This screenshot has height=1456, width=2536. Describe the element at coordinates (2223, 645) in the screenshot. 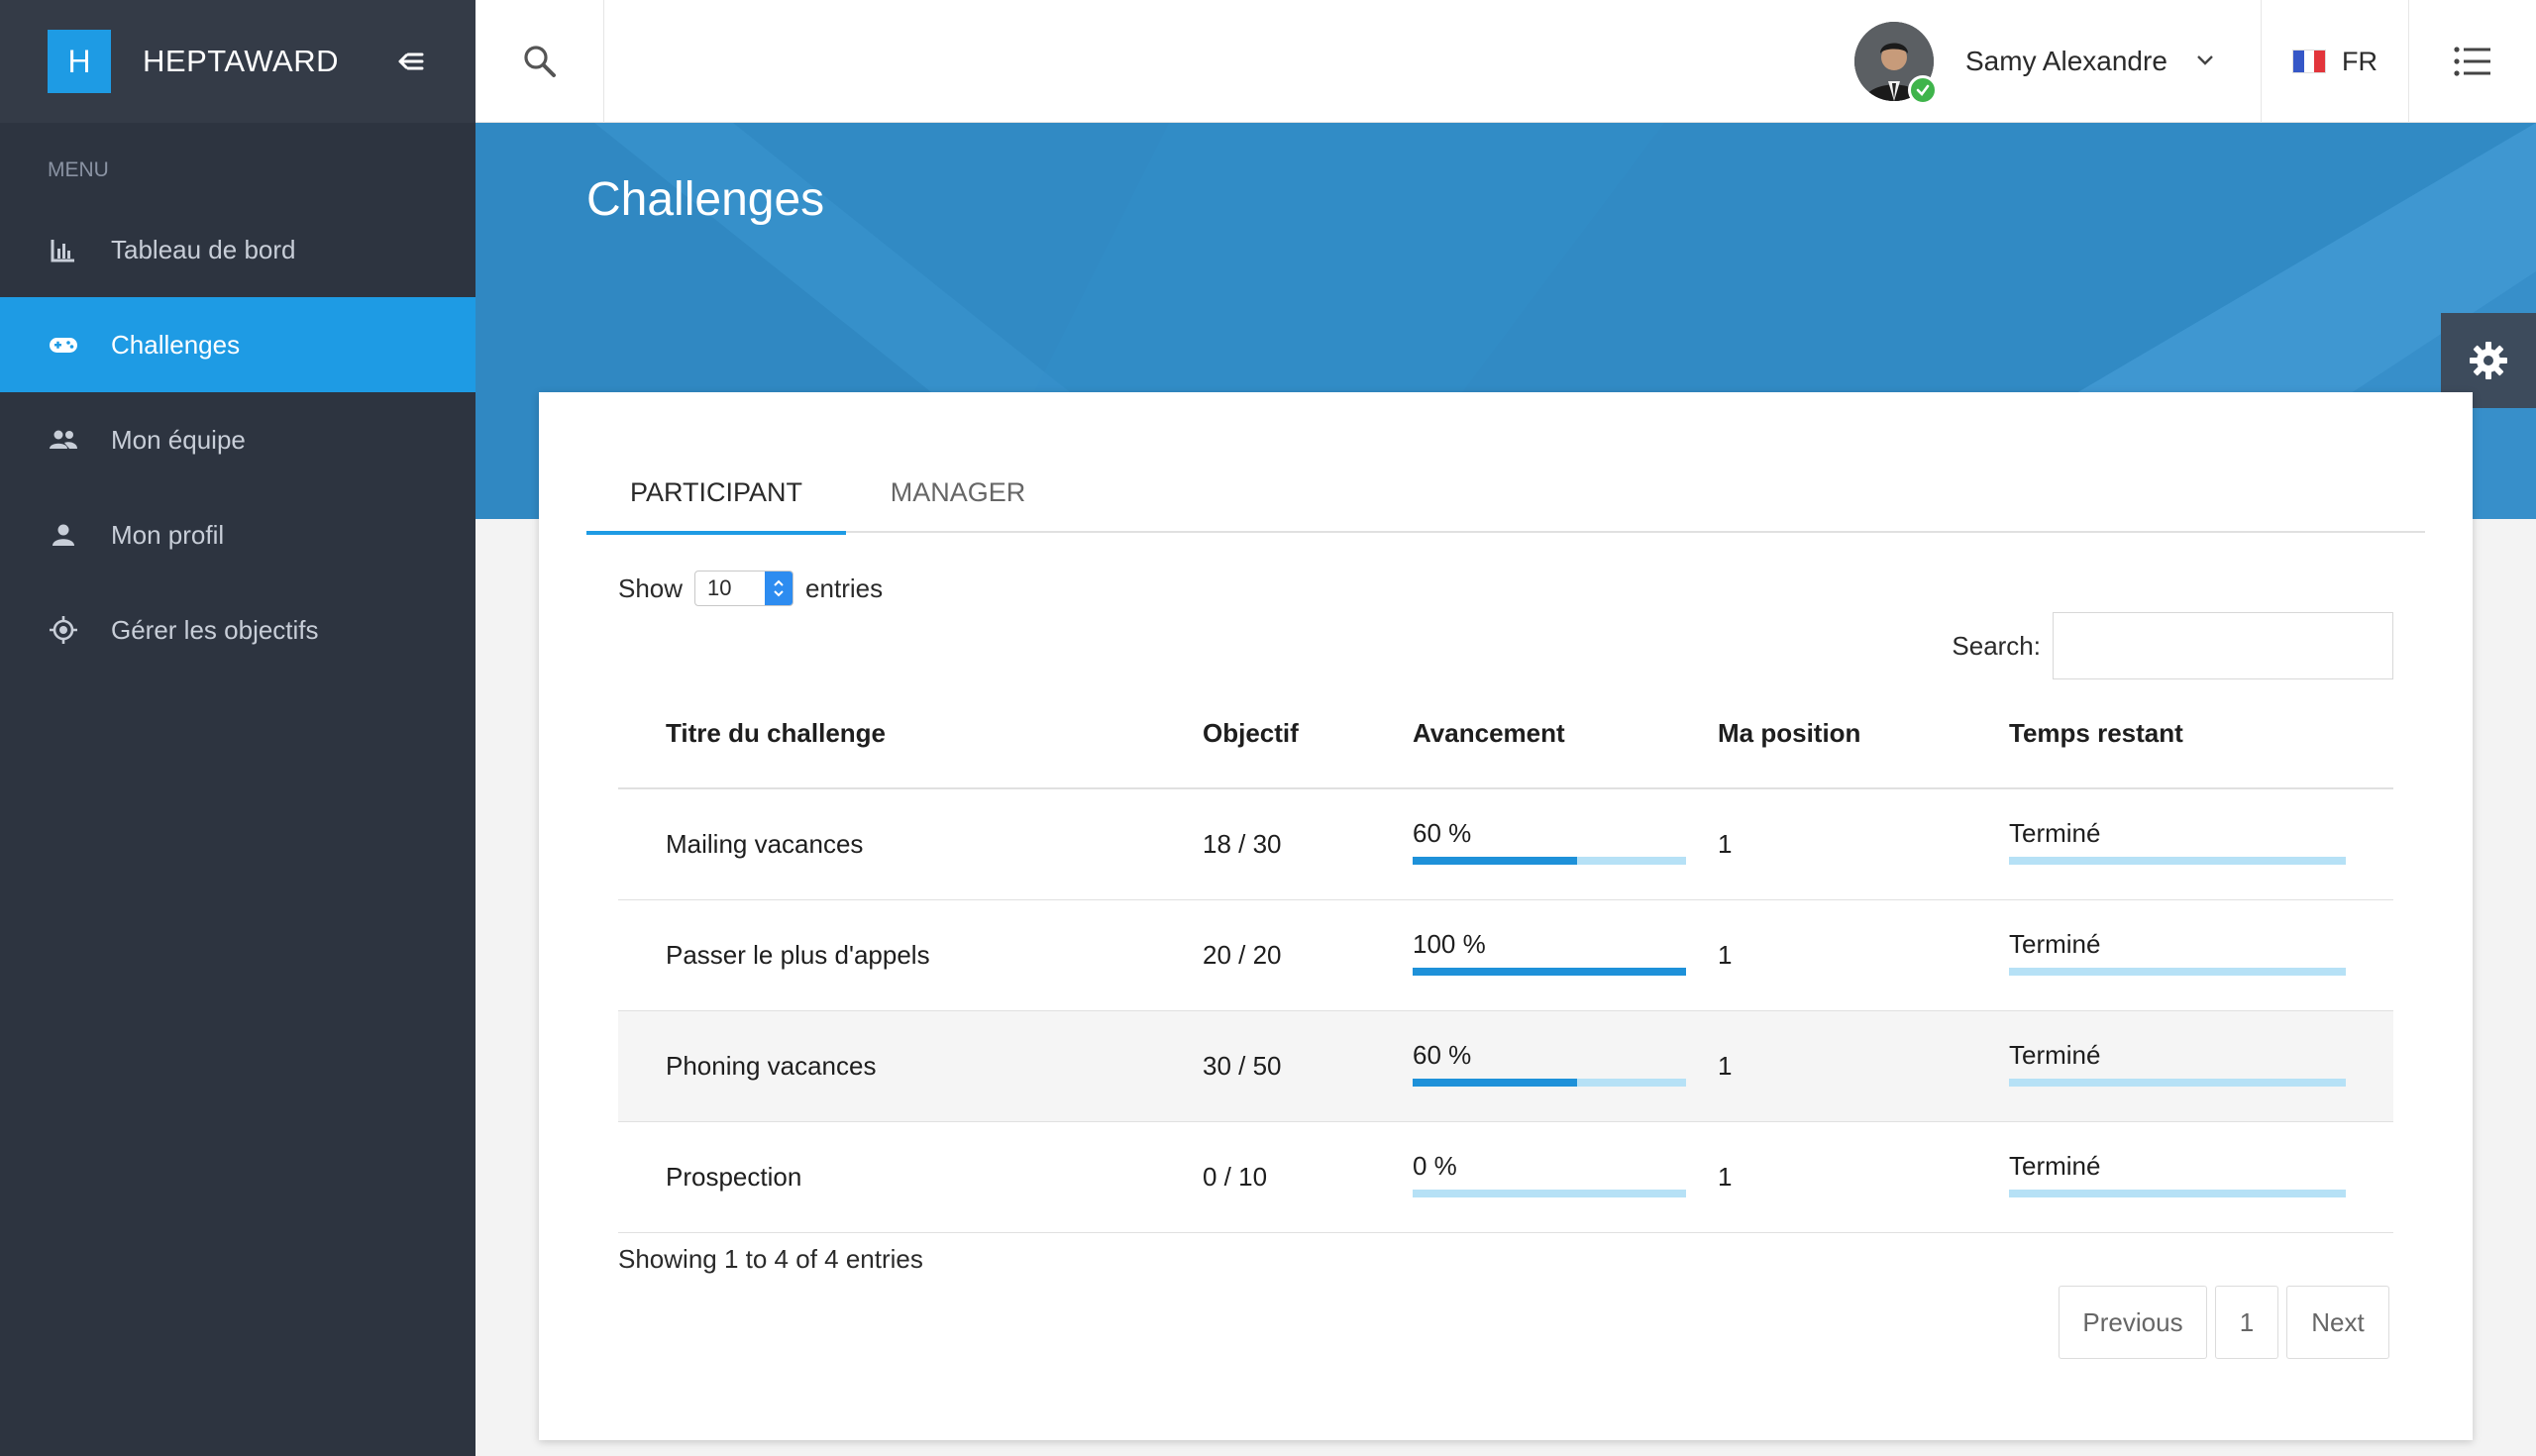

I see `search-input` at that location.